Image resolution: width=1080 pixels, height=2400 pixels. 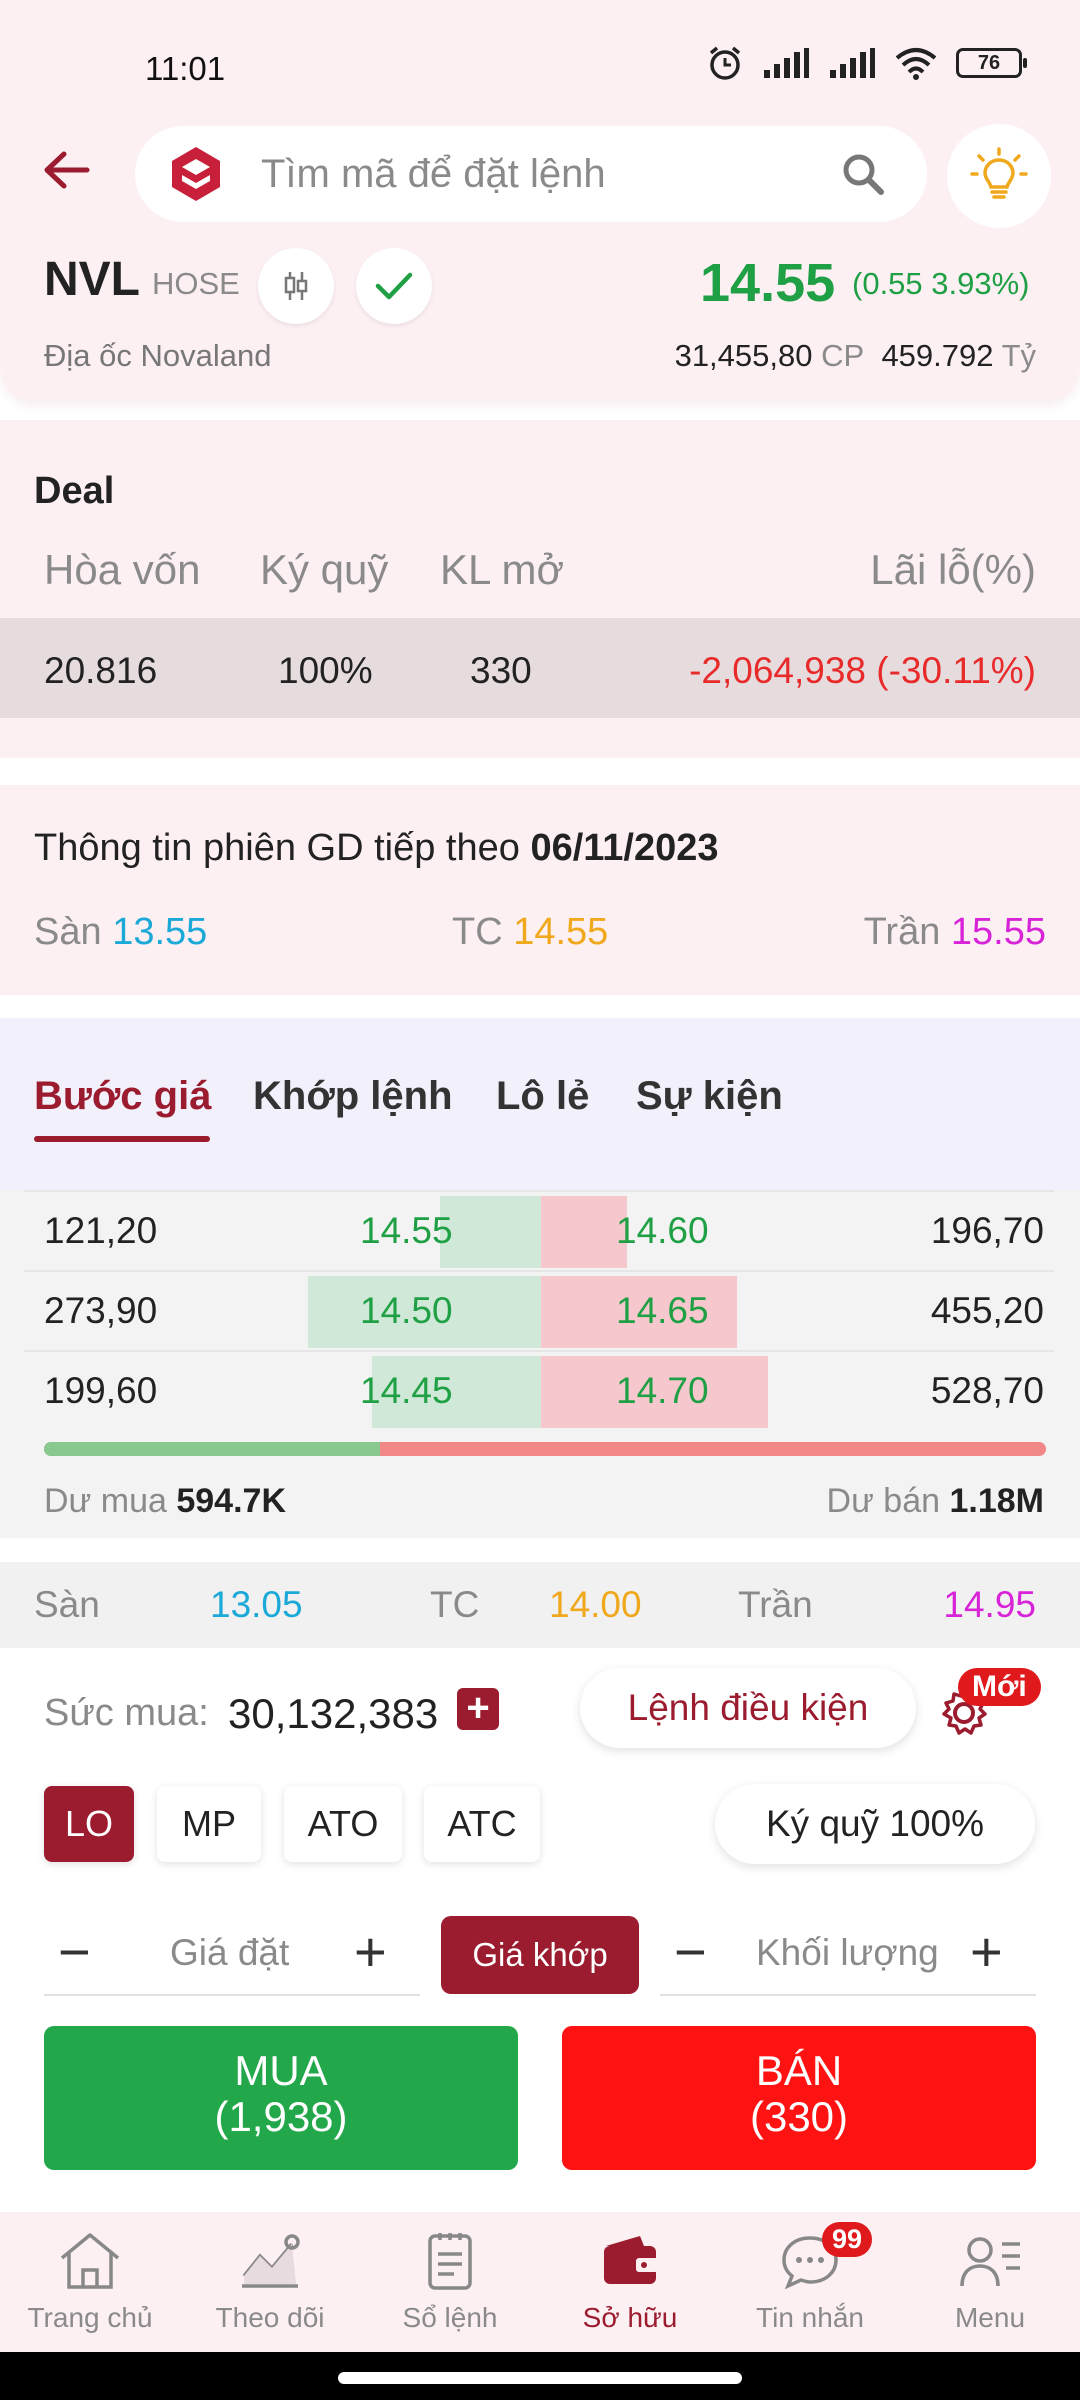 I want to click on residual-buy-label: Dư mua, so click(x=105, y=1501).